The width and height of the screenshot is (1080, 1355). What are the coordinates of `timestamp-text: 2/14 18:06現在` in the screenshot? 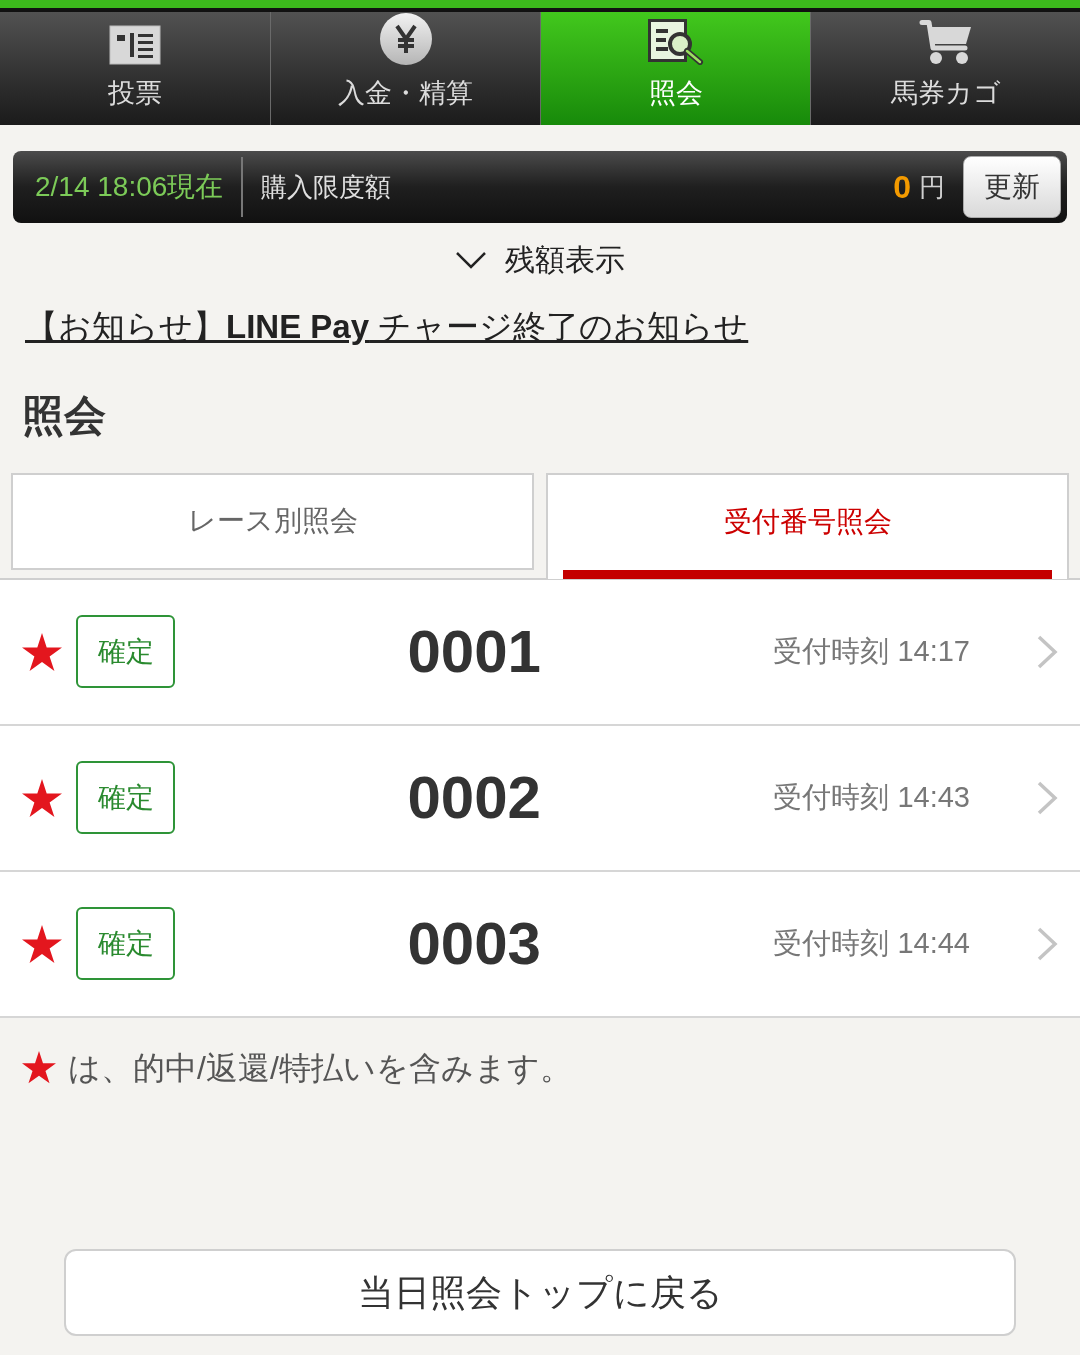 It's located at (129, 187).